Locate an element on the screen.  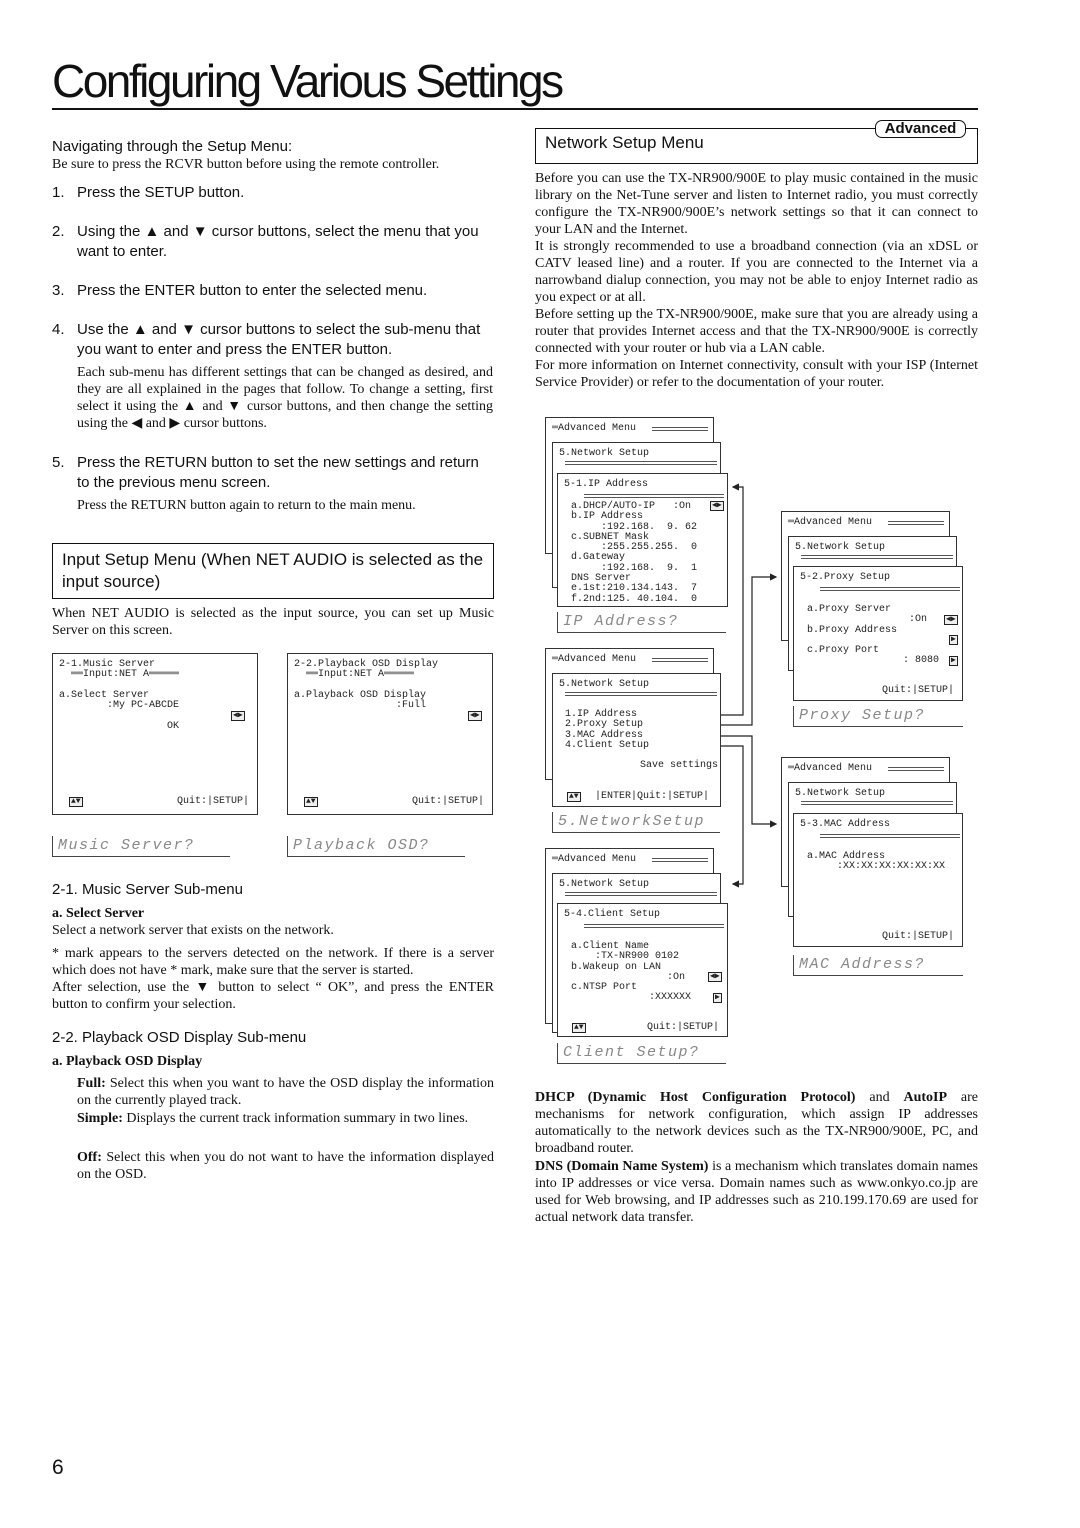
screen-title: 5-4.Client Setup is located at coordinates (612, 914).